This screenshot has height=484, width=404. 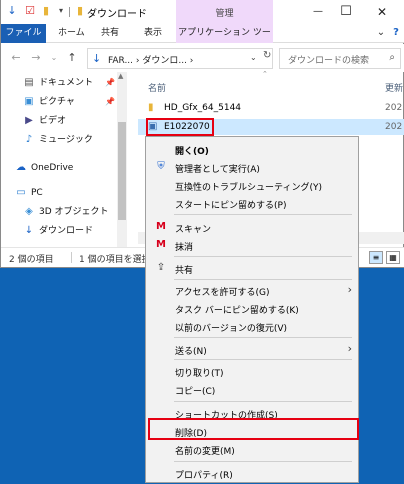 I want to click on address-path: FAR... › ダウンロ... ›, so click(x=151, y=61).